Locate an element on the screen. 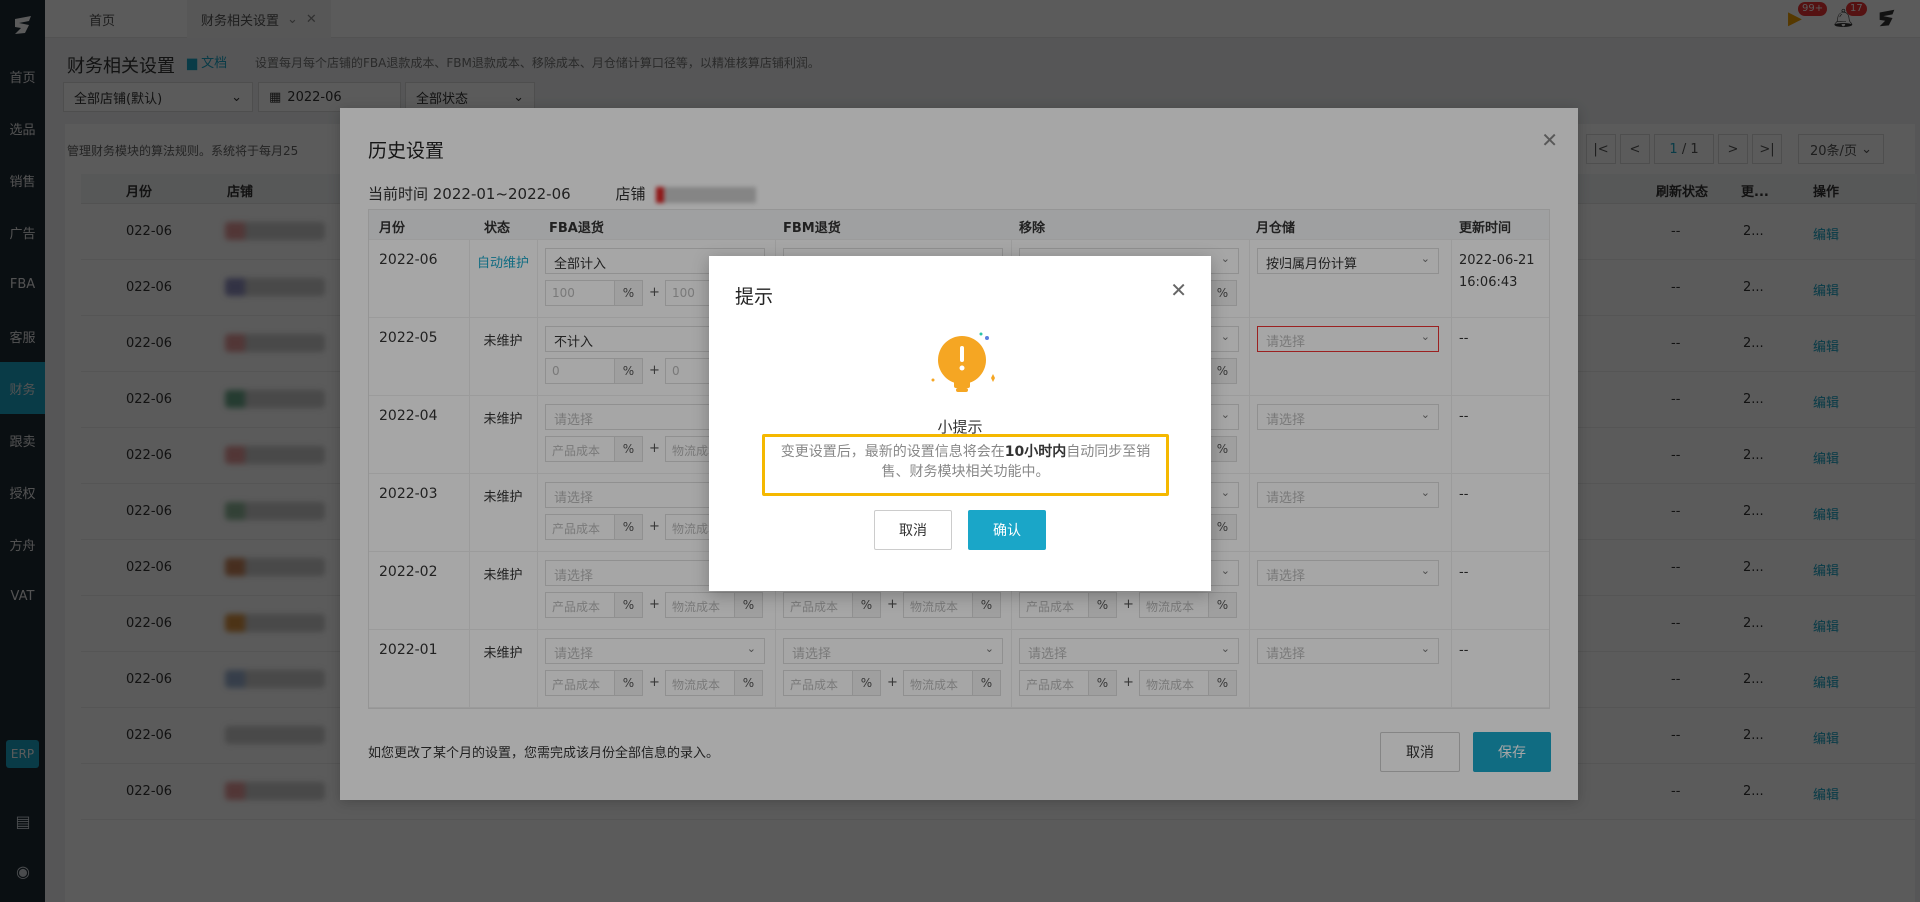 This screenshot has width=1920, height=902. tip-message-bold: 10小时内 is located at coordinates (1035, 452).